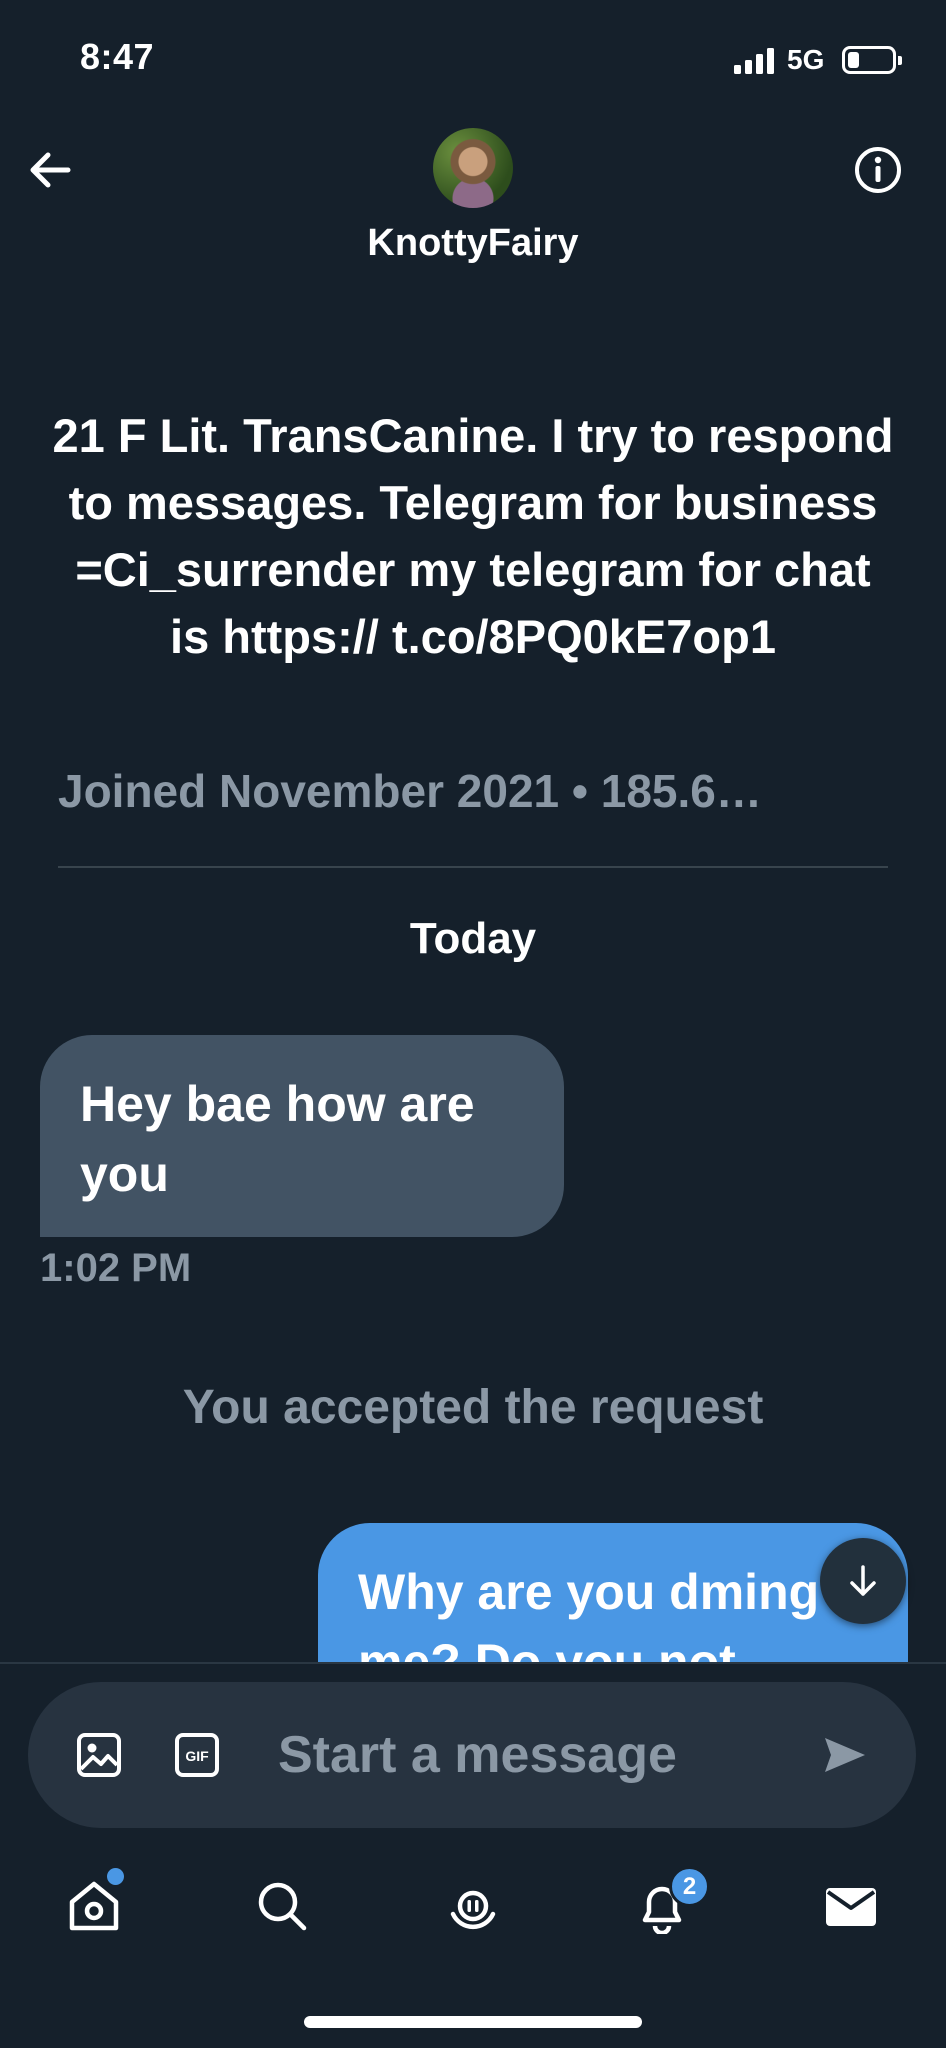  What do you see at coordinates (473, 168) in the screenshot?
I see `avatar` at bounding box center [473, 168].